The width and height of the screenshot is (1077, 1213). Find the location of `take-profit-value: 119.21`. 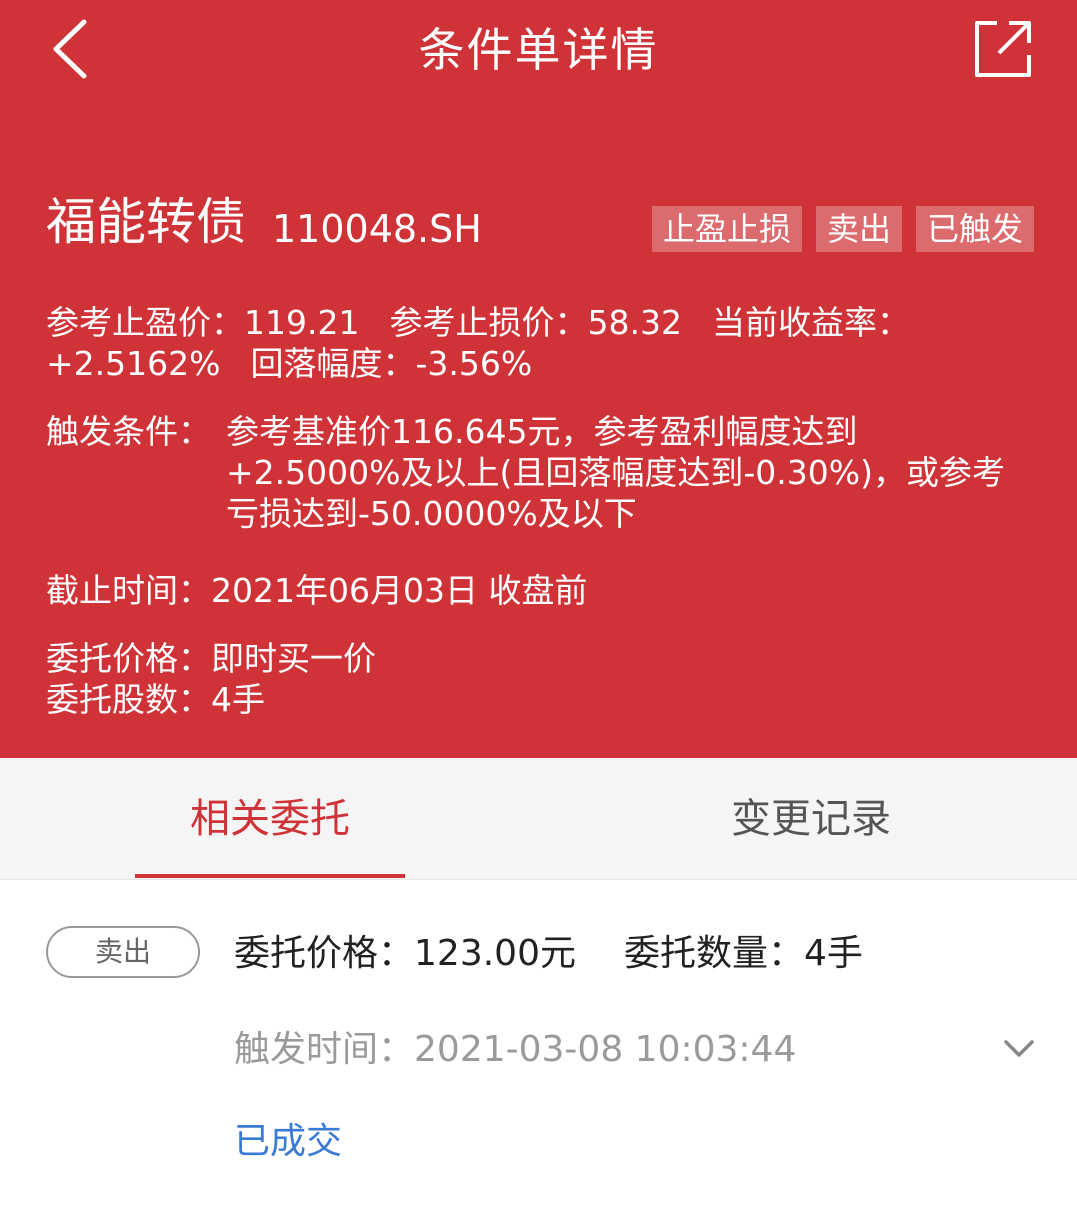

take-profit-value: 119.21 is located at coordinates (302, 322).